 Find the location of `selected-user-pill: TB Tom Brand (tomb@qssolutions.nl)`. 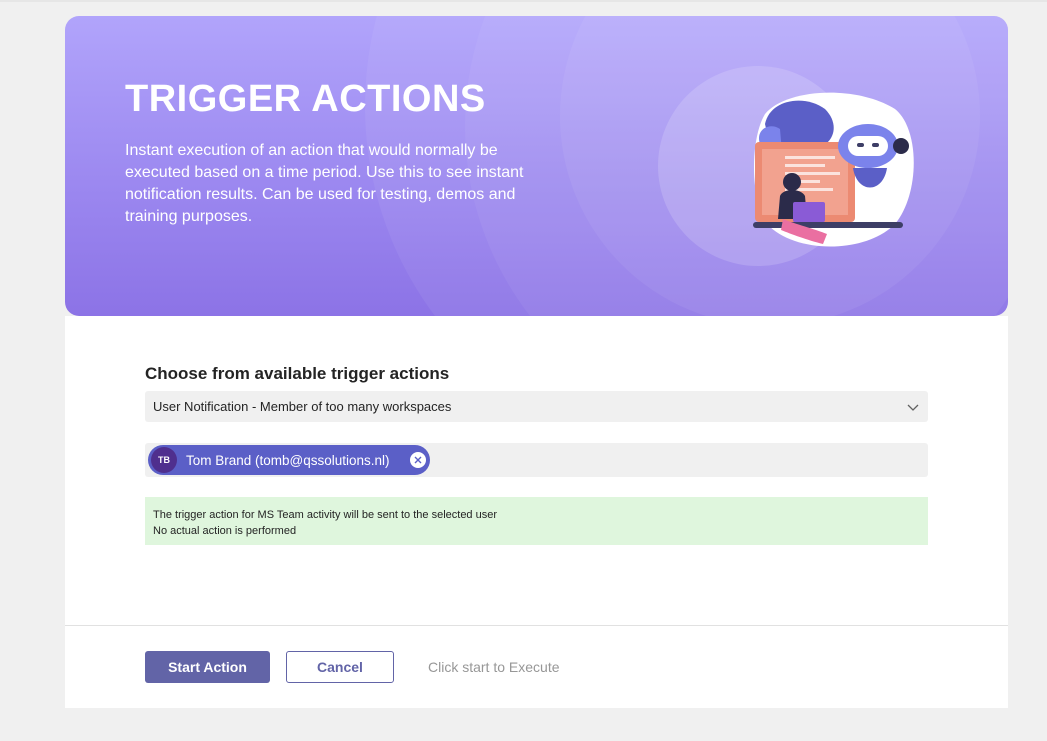

selected-user-pill: TB Tom Brand (tomb@qssolutions.nl) is located at coordinates (289, 460).